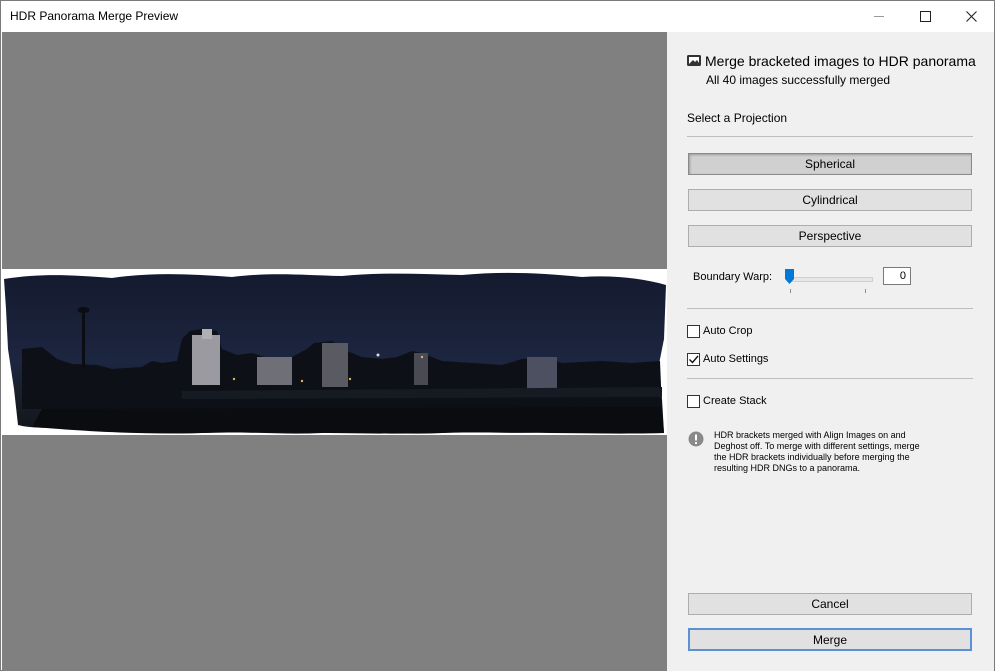 The image size is (995, 671). I want to click on spherical-button: Spherical, so click(830, 164).